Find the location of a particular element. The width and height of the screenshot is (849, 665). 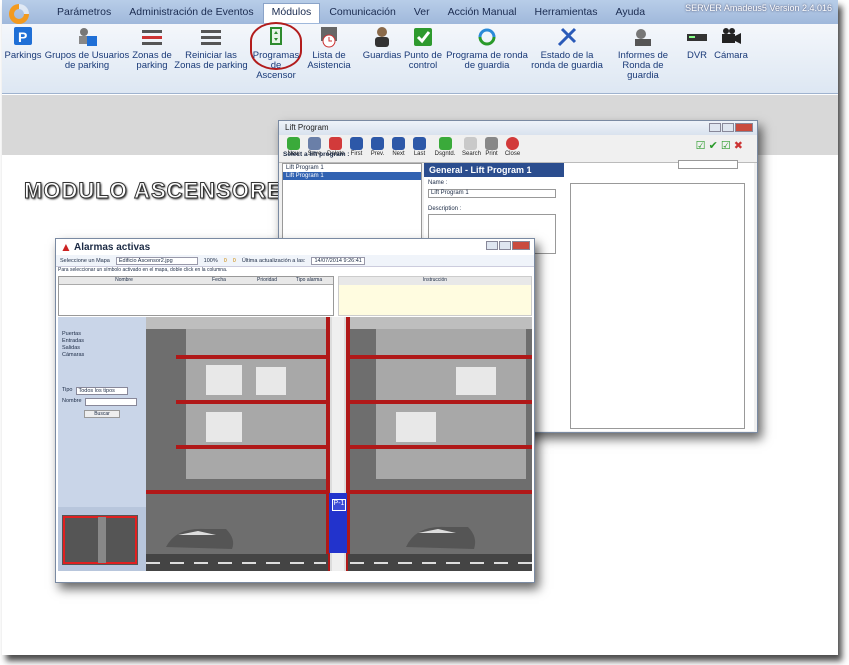

reset-zone-icon is located at coordinates (211, 37).